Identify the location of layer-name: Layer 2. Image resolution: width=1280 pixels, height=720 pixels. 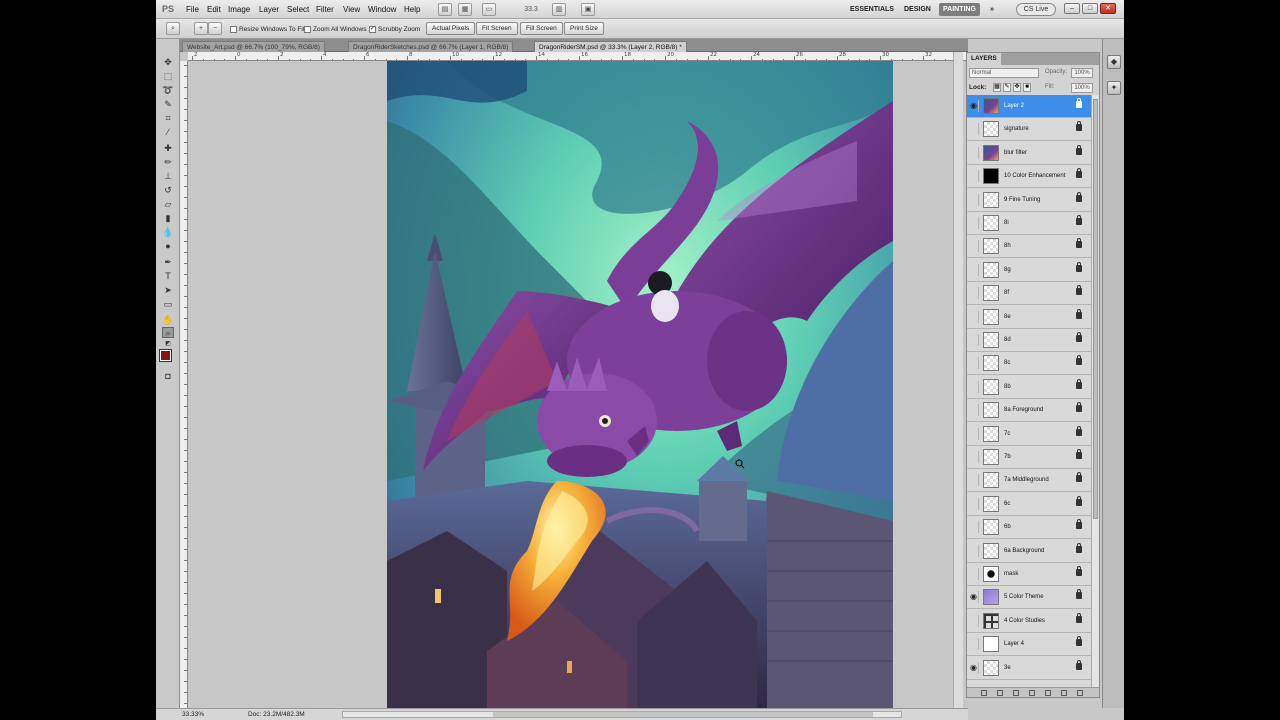
(1014, 106).